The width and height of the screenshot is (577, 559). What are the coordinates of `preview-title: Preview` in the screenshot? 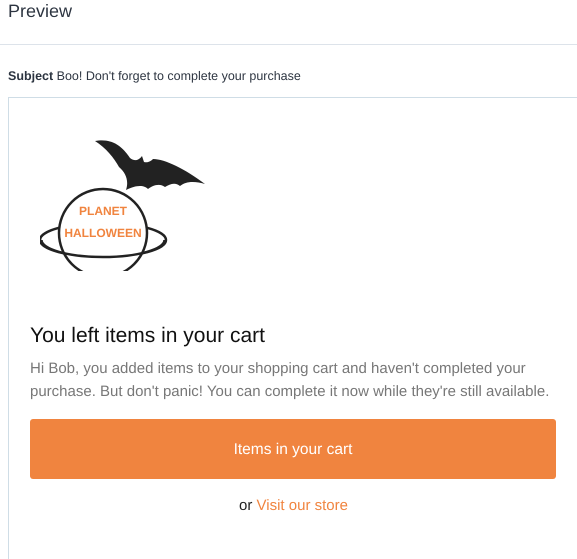 It's located at (40, 11).